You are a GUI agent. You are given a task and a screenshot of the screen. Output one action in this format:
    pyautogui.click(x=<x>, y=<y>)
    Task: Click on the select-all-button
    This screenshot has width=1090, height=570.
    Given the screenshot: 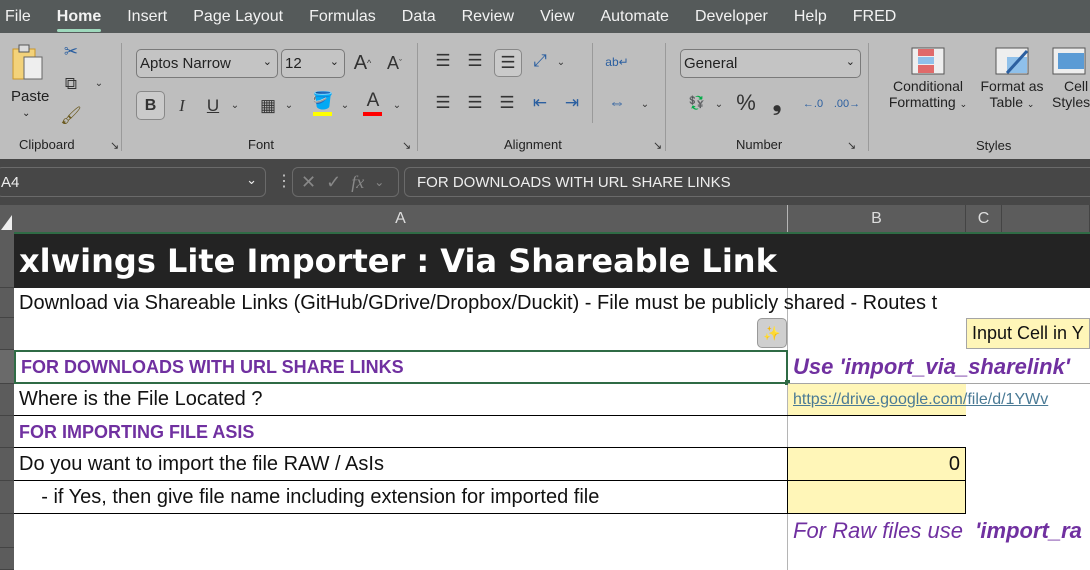 What is the action you would take?
    pyautogui.click(x=7, y=218)
    